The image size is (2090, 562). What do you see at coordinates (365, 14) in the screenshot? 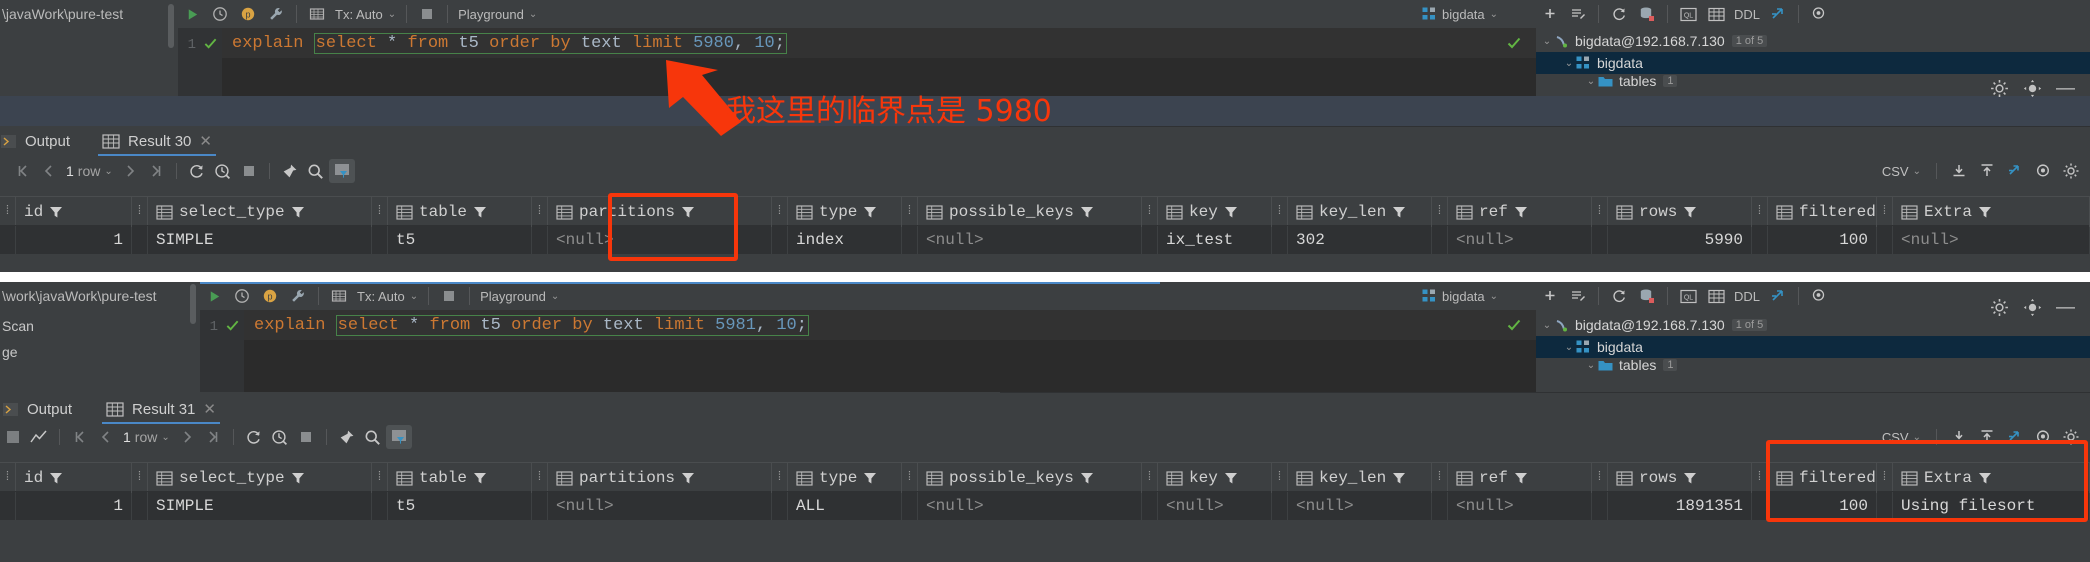
I see `tx-mode-selector-a: Tx: Auto ⌄` at bounding box center [365, 14].